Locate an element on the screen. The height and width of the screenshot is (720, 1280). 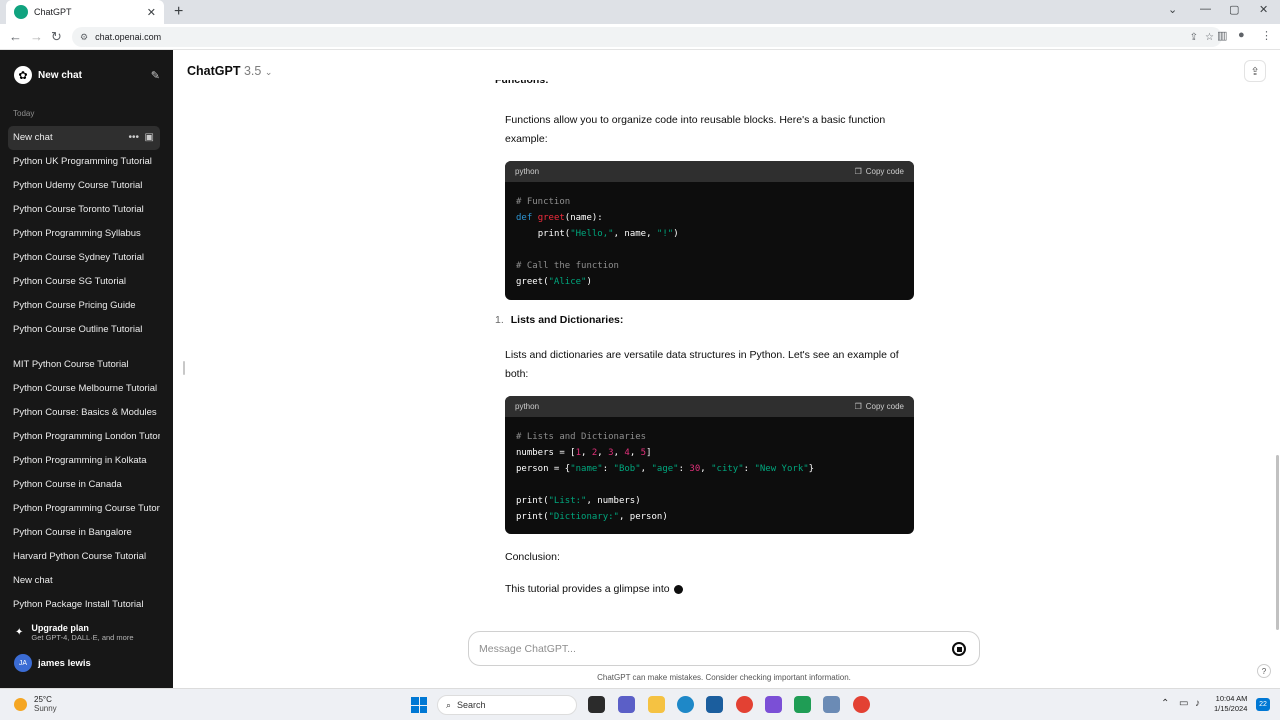
file-explorer-icon is located at coordinates (656, 704).